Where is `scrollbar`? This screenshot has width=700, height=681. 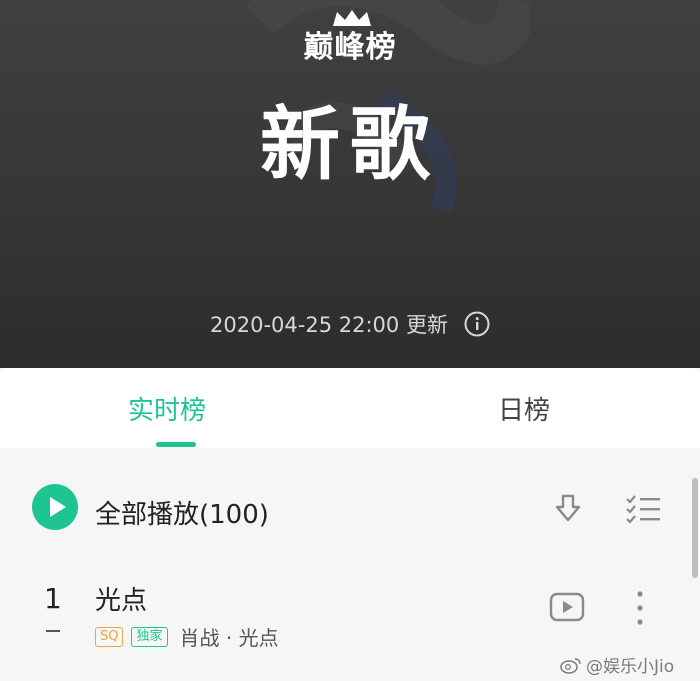 scrollbar is located at coordinates (695, 528).